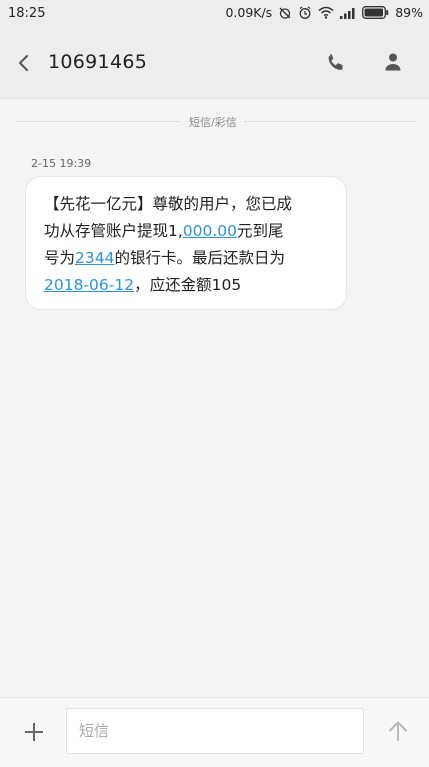 Image resolution: width=429 pixels, height=767 pixels. What do you see at coordinates (214, 63) in the screenshot?
I see `conversation-header: 10691465` at bounding box center [214, 63].